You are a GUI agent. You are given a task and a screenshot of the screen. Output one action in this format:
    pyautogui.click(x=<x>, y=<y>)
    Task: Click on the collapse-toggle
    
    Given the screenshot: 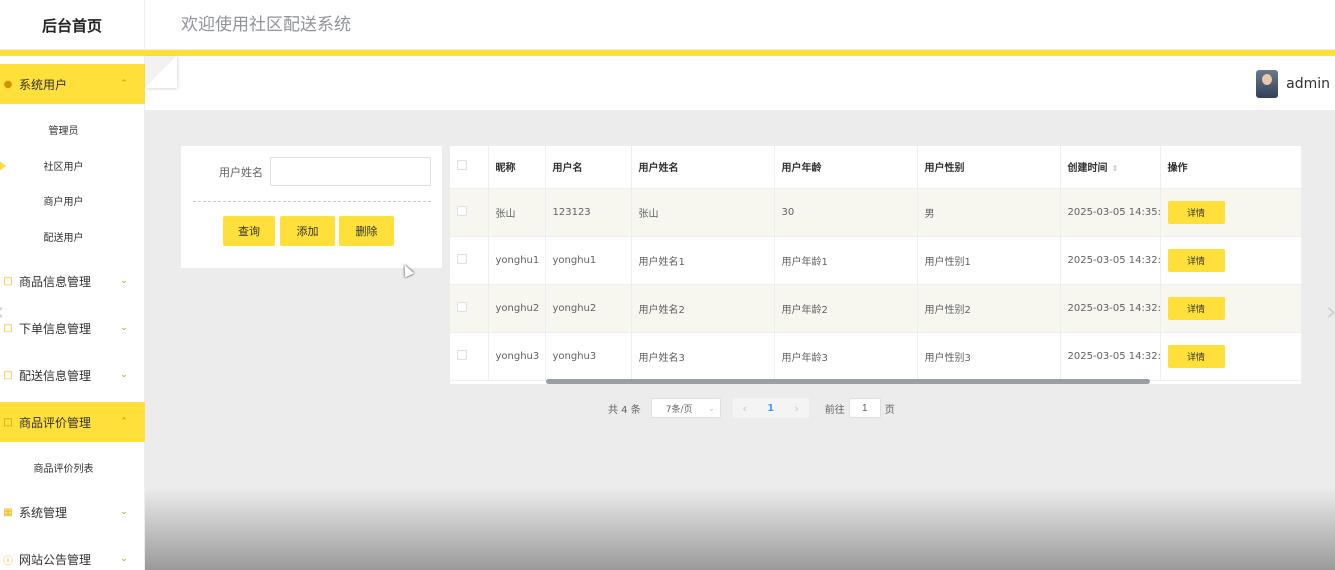 What is the action you would take?
    pyautogui.click(x=161, y=72)
    